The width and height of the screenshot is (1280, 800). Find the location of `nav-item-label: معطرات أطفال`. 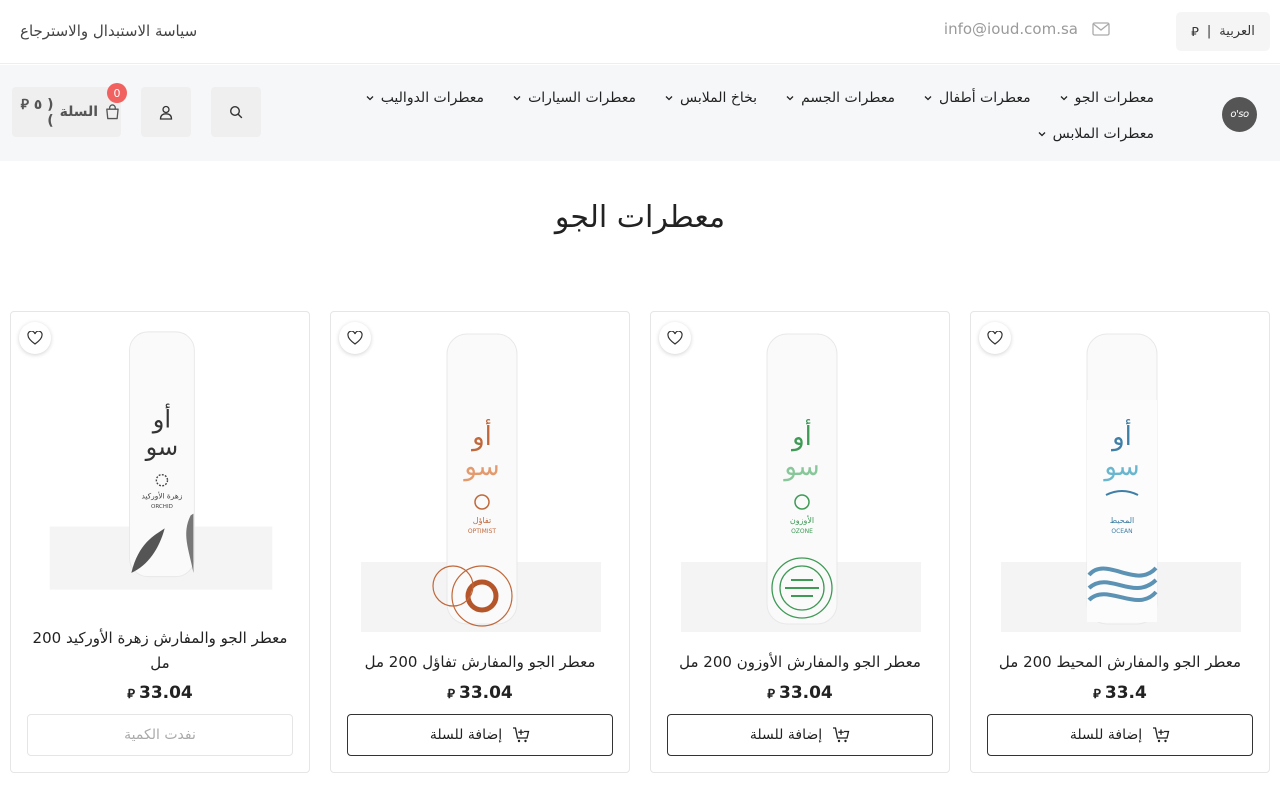

nav-item-label: معطرات أطفال is located at coordinates (985, 98).